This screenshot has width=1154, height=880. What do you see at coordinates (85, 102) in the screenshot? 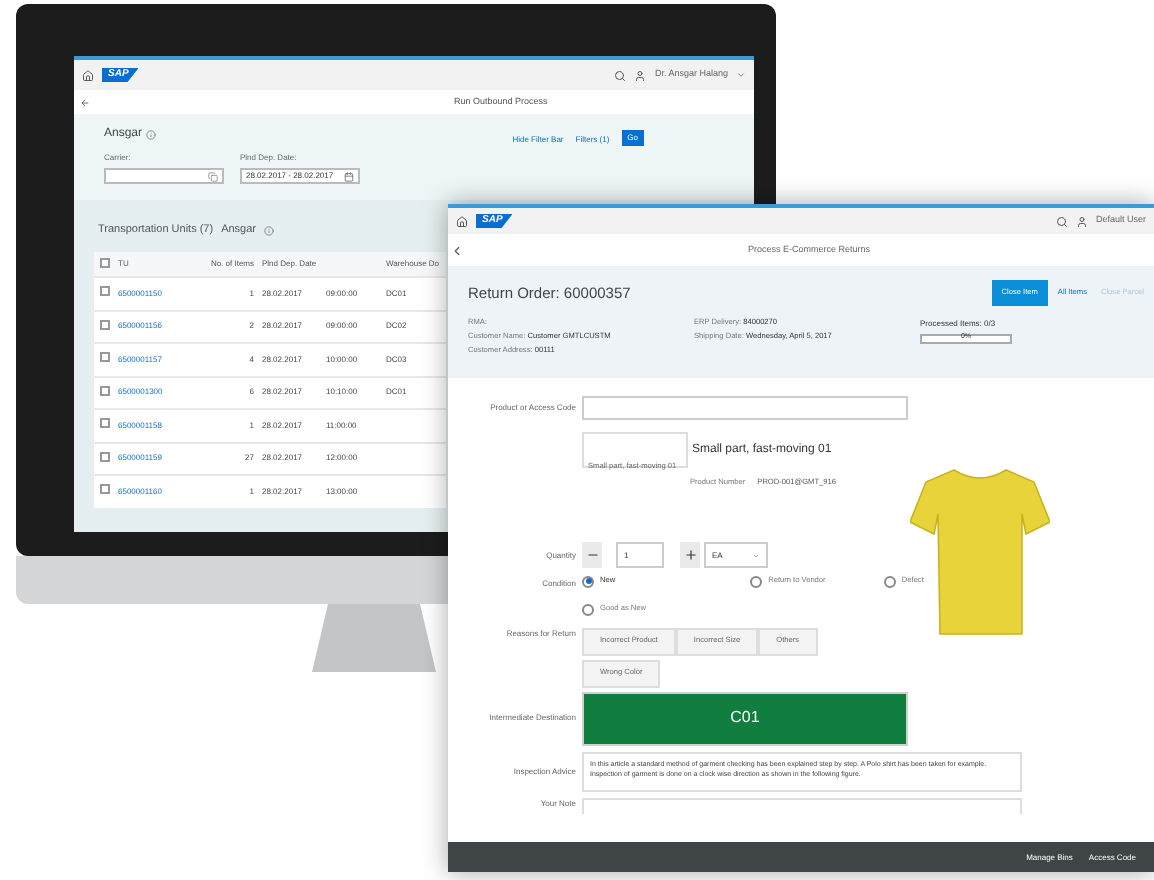
I see `back-arrow-icon` at bounding box center [85, 102].